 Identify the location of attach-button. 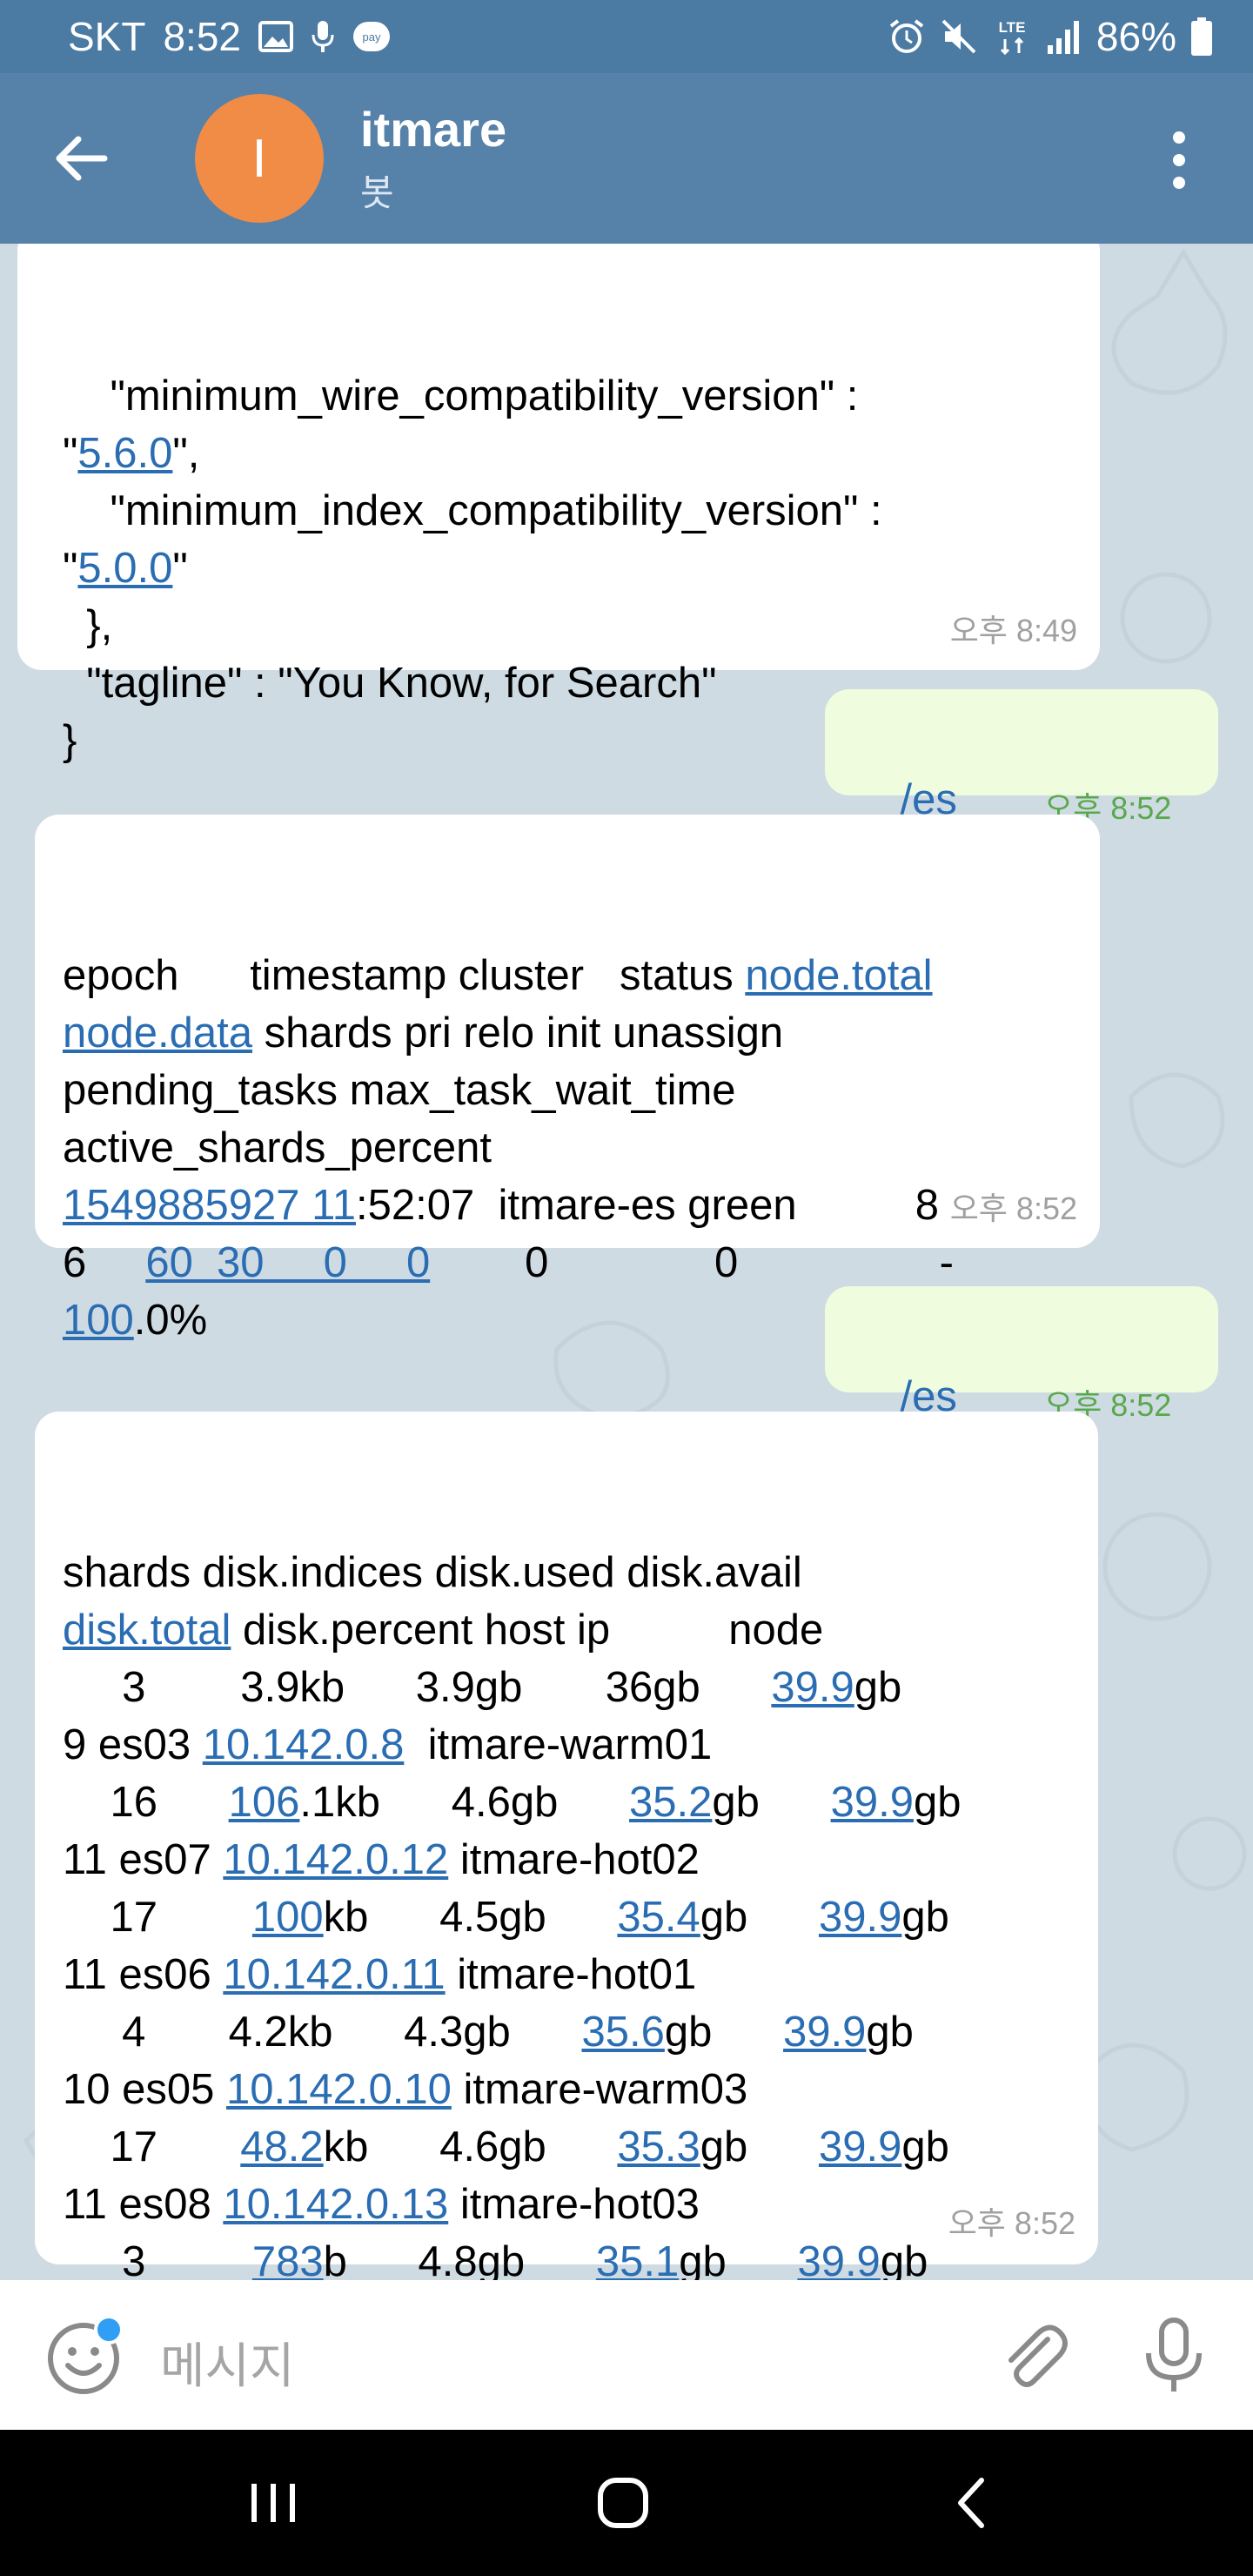
(1033, 2356).